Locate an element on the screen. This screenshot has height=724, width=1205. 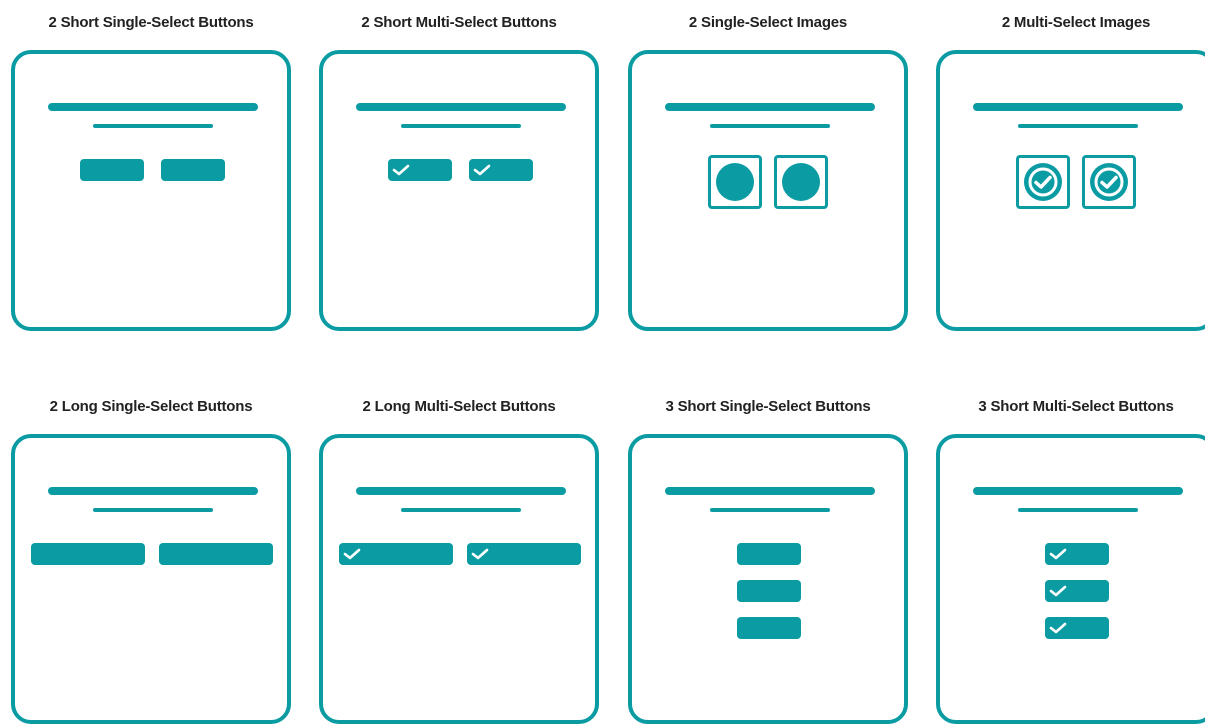
template-card-3-short-multi-select-buttons is located at coordinates (1070, 579).